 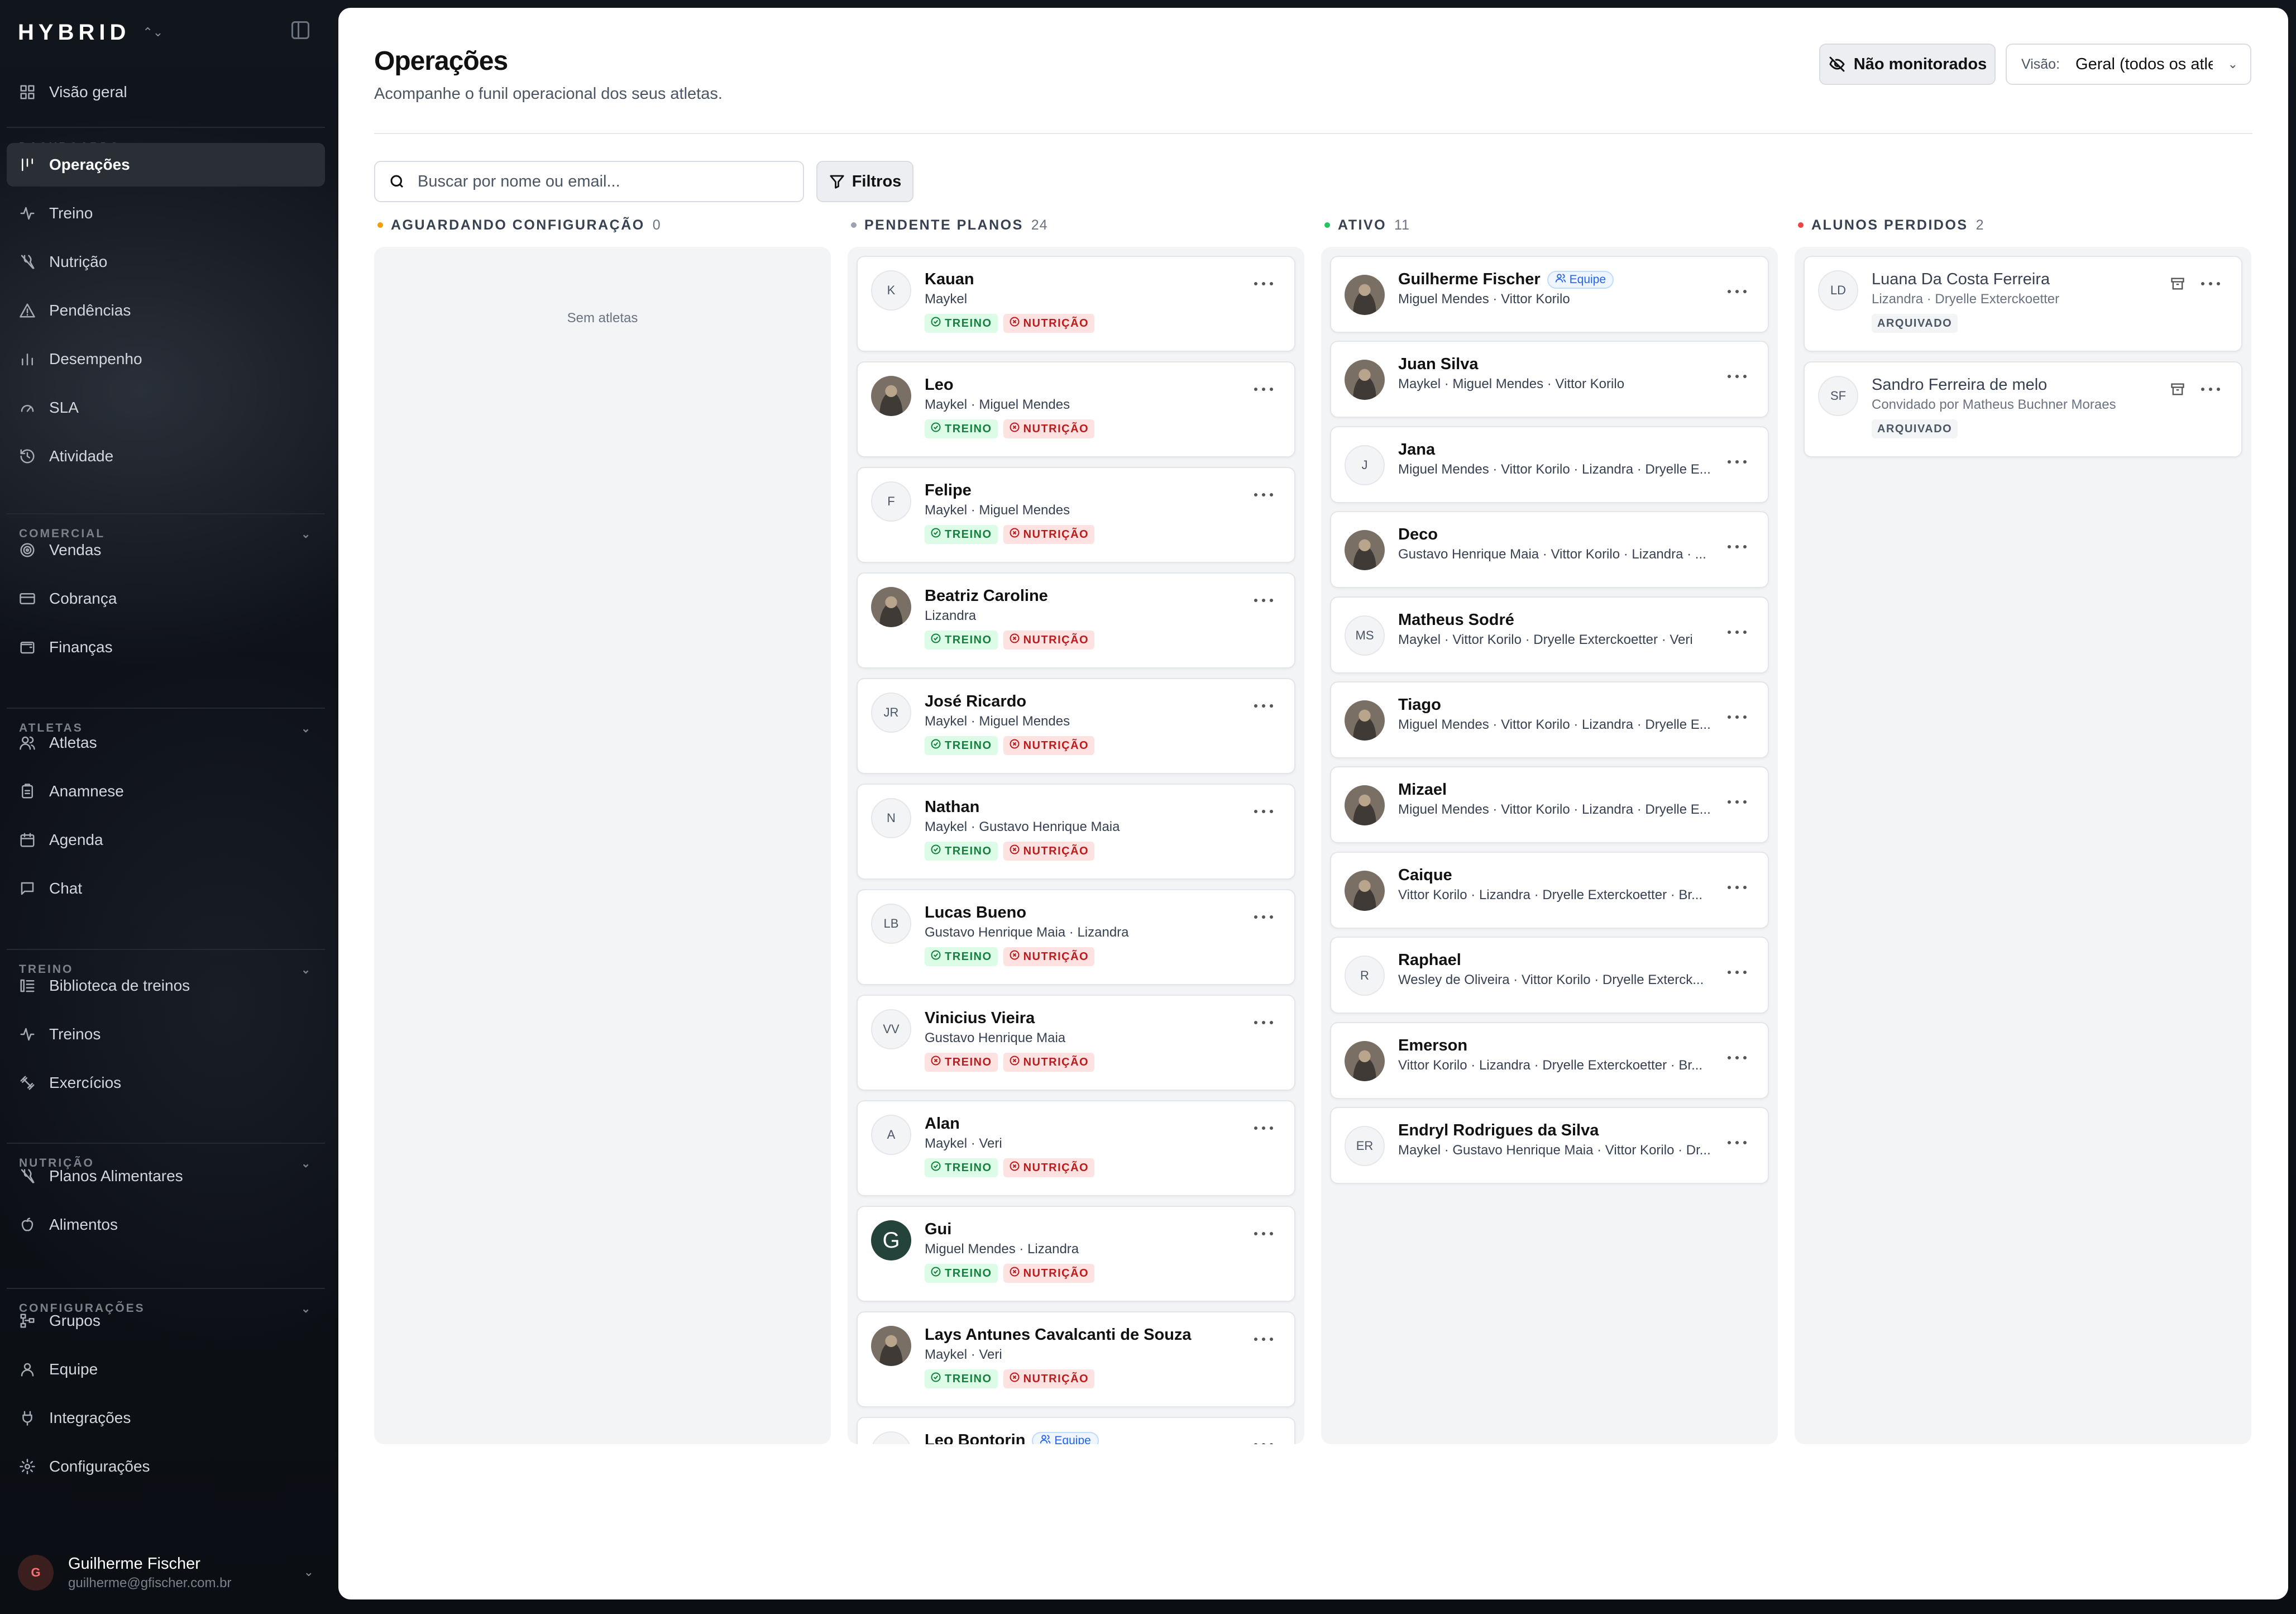 I want to click on sidebar-item-equipe: Equipe, so click(x=166, y=1369).